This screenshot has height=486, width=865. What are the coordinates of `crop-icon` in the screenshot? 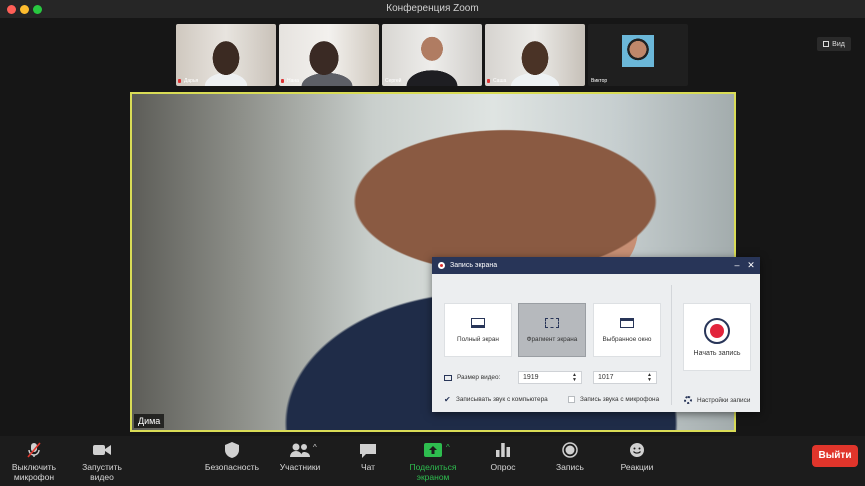 It's located at (552, 322).